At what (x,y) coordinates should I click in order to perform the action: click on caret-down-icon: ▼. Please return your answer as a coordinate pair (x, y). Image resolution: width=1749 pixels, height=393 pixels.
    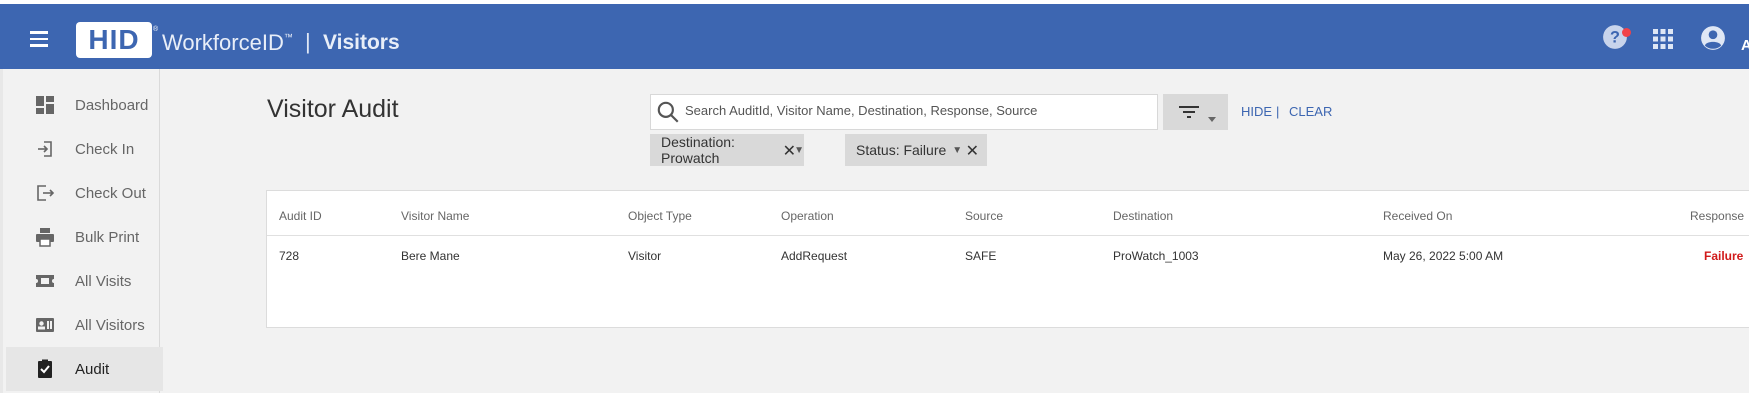
    Looking at the image, I should click on (957, 150).